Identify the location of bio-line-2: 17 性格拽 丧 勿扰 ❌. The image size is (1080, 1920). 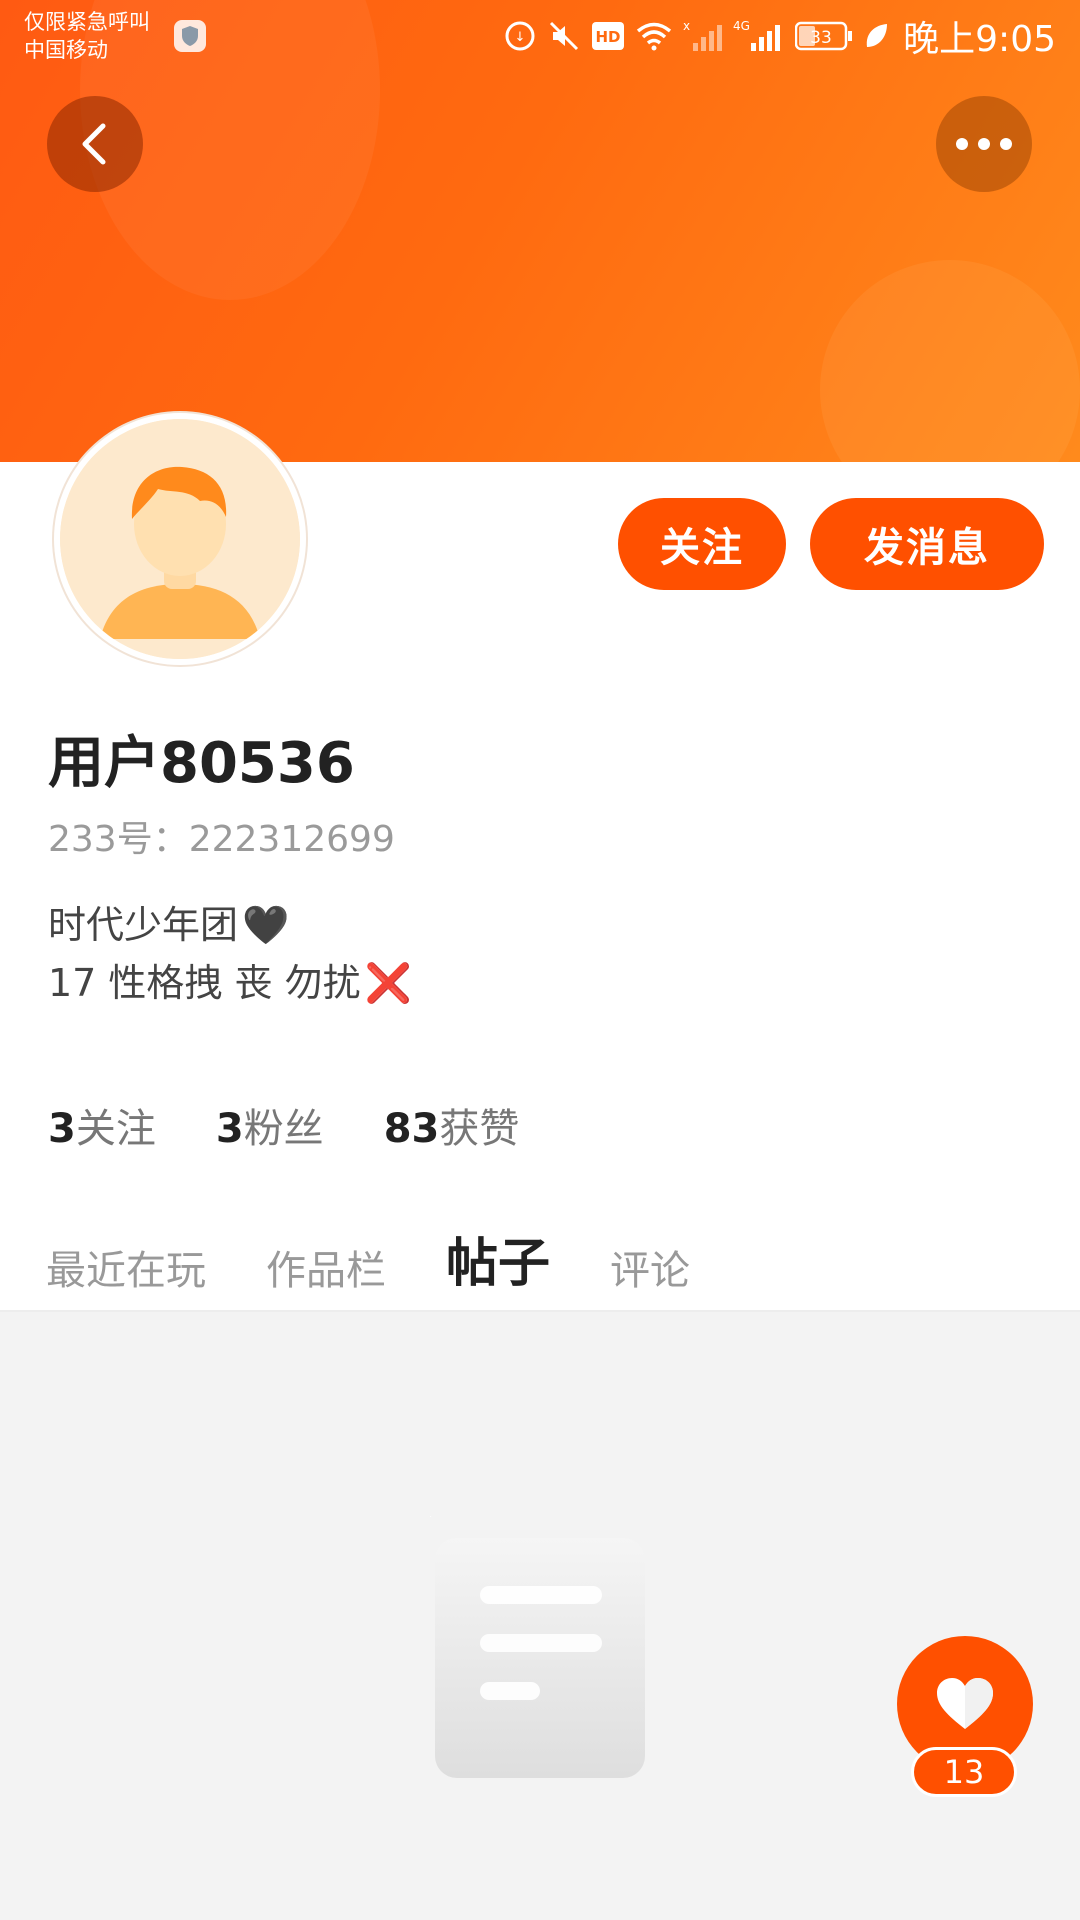
(230, 983).